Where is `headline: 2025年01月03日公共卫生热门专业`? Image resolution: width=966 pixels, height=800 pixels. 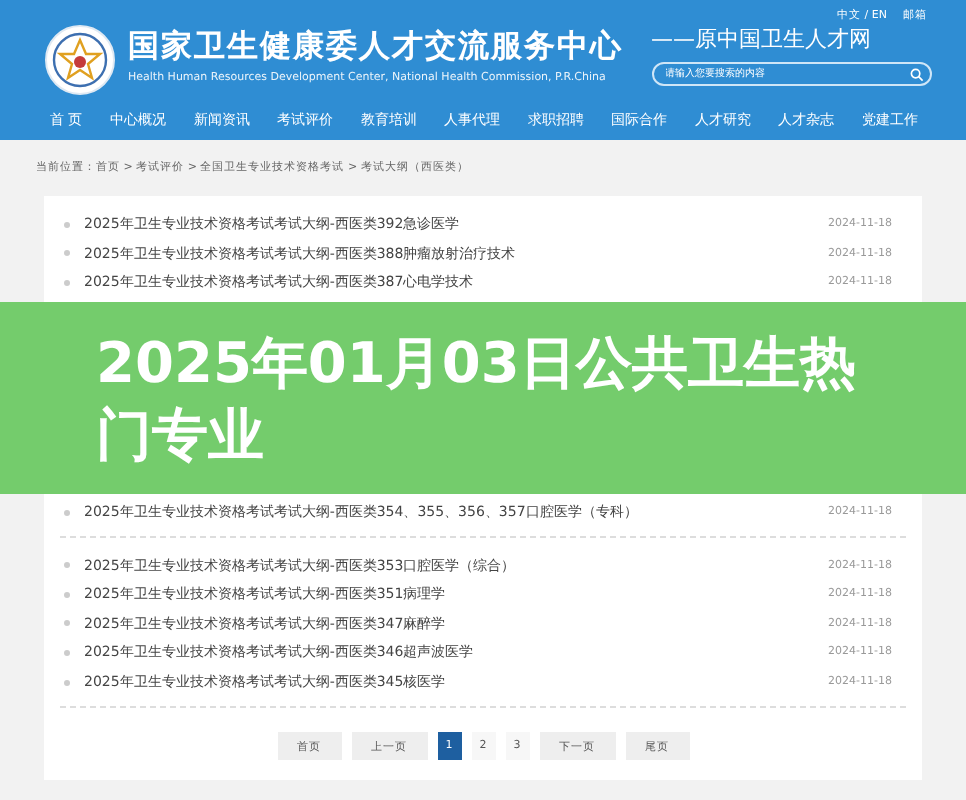 headline: 2025年01月03日公共卫生热门专业 is located at coordinates (477, 399).